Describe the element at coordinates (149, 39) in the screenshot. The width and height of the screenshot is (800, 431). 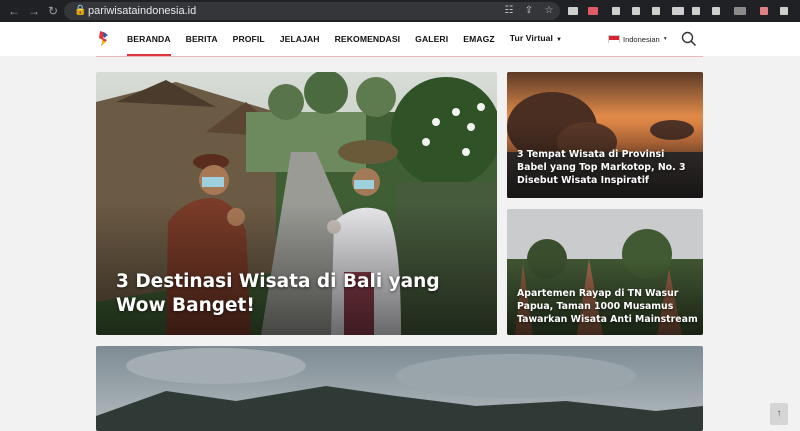
I see `menu-item-beranda: BERANDA` at that location.